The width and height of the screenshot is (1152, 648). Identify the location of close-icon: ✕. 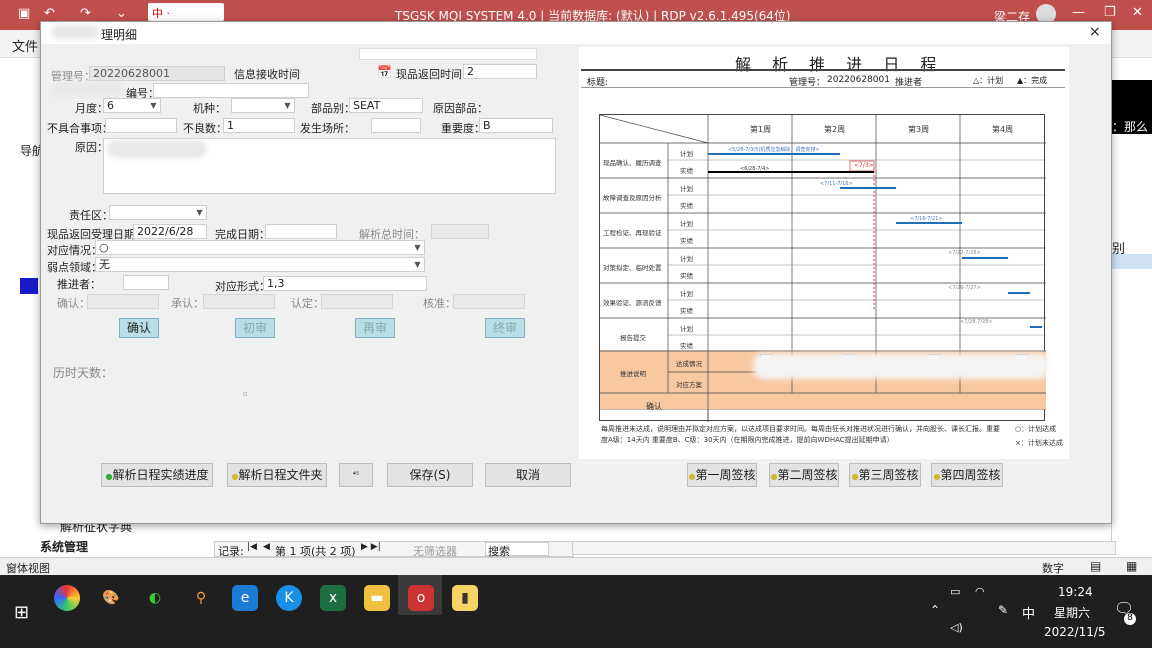
(1137, 12).